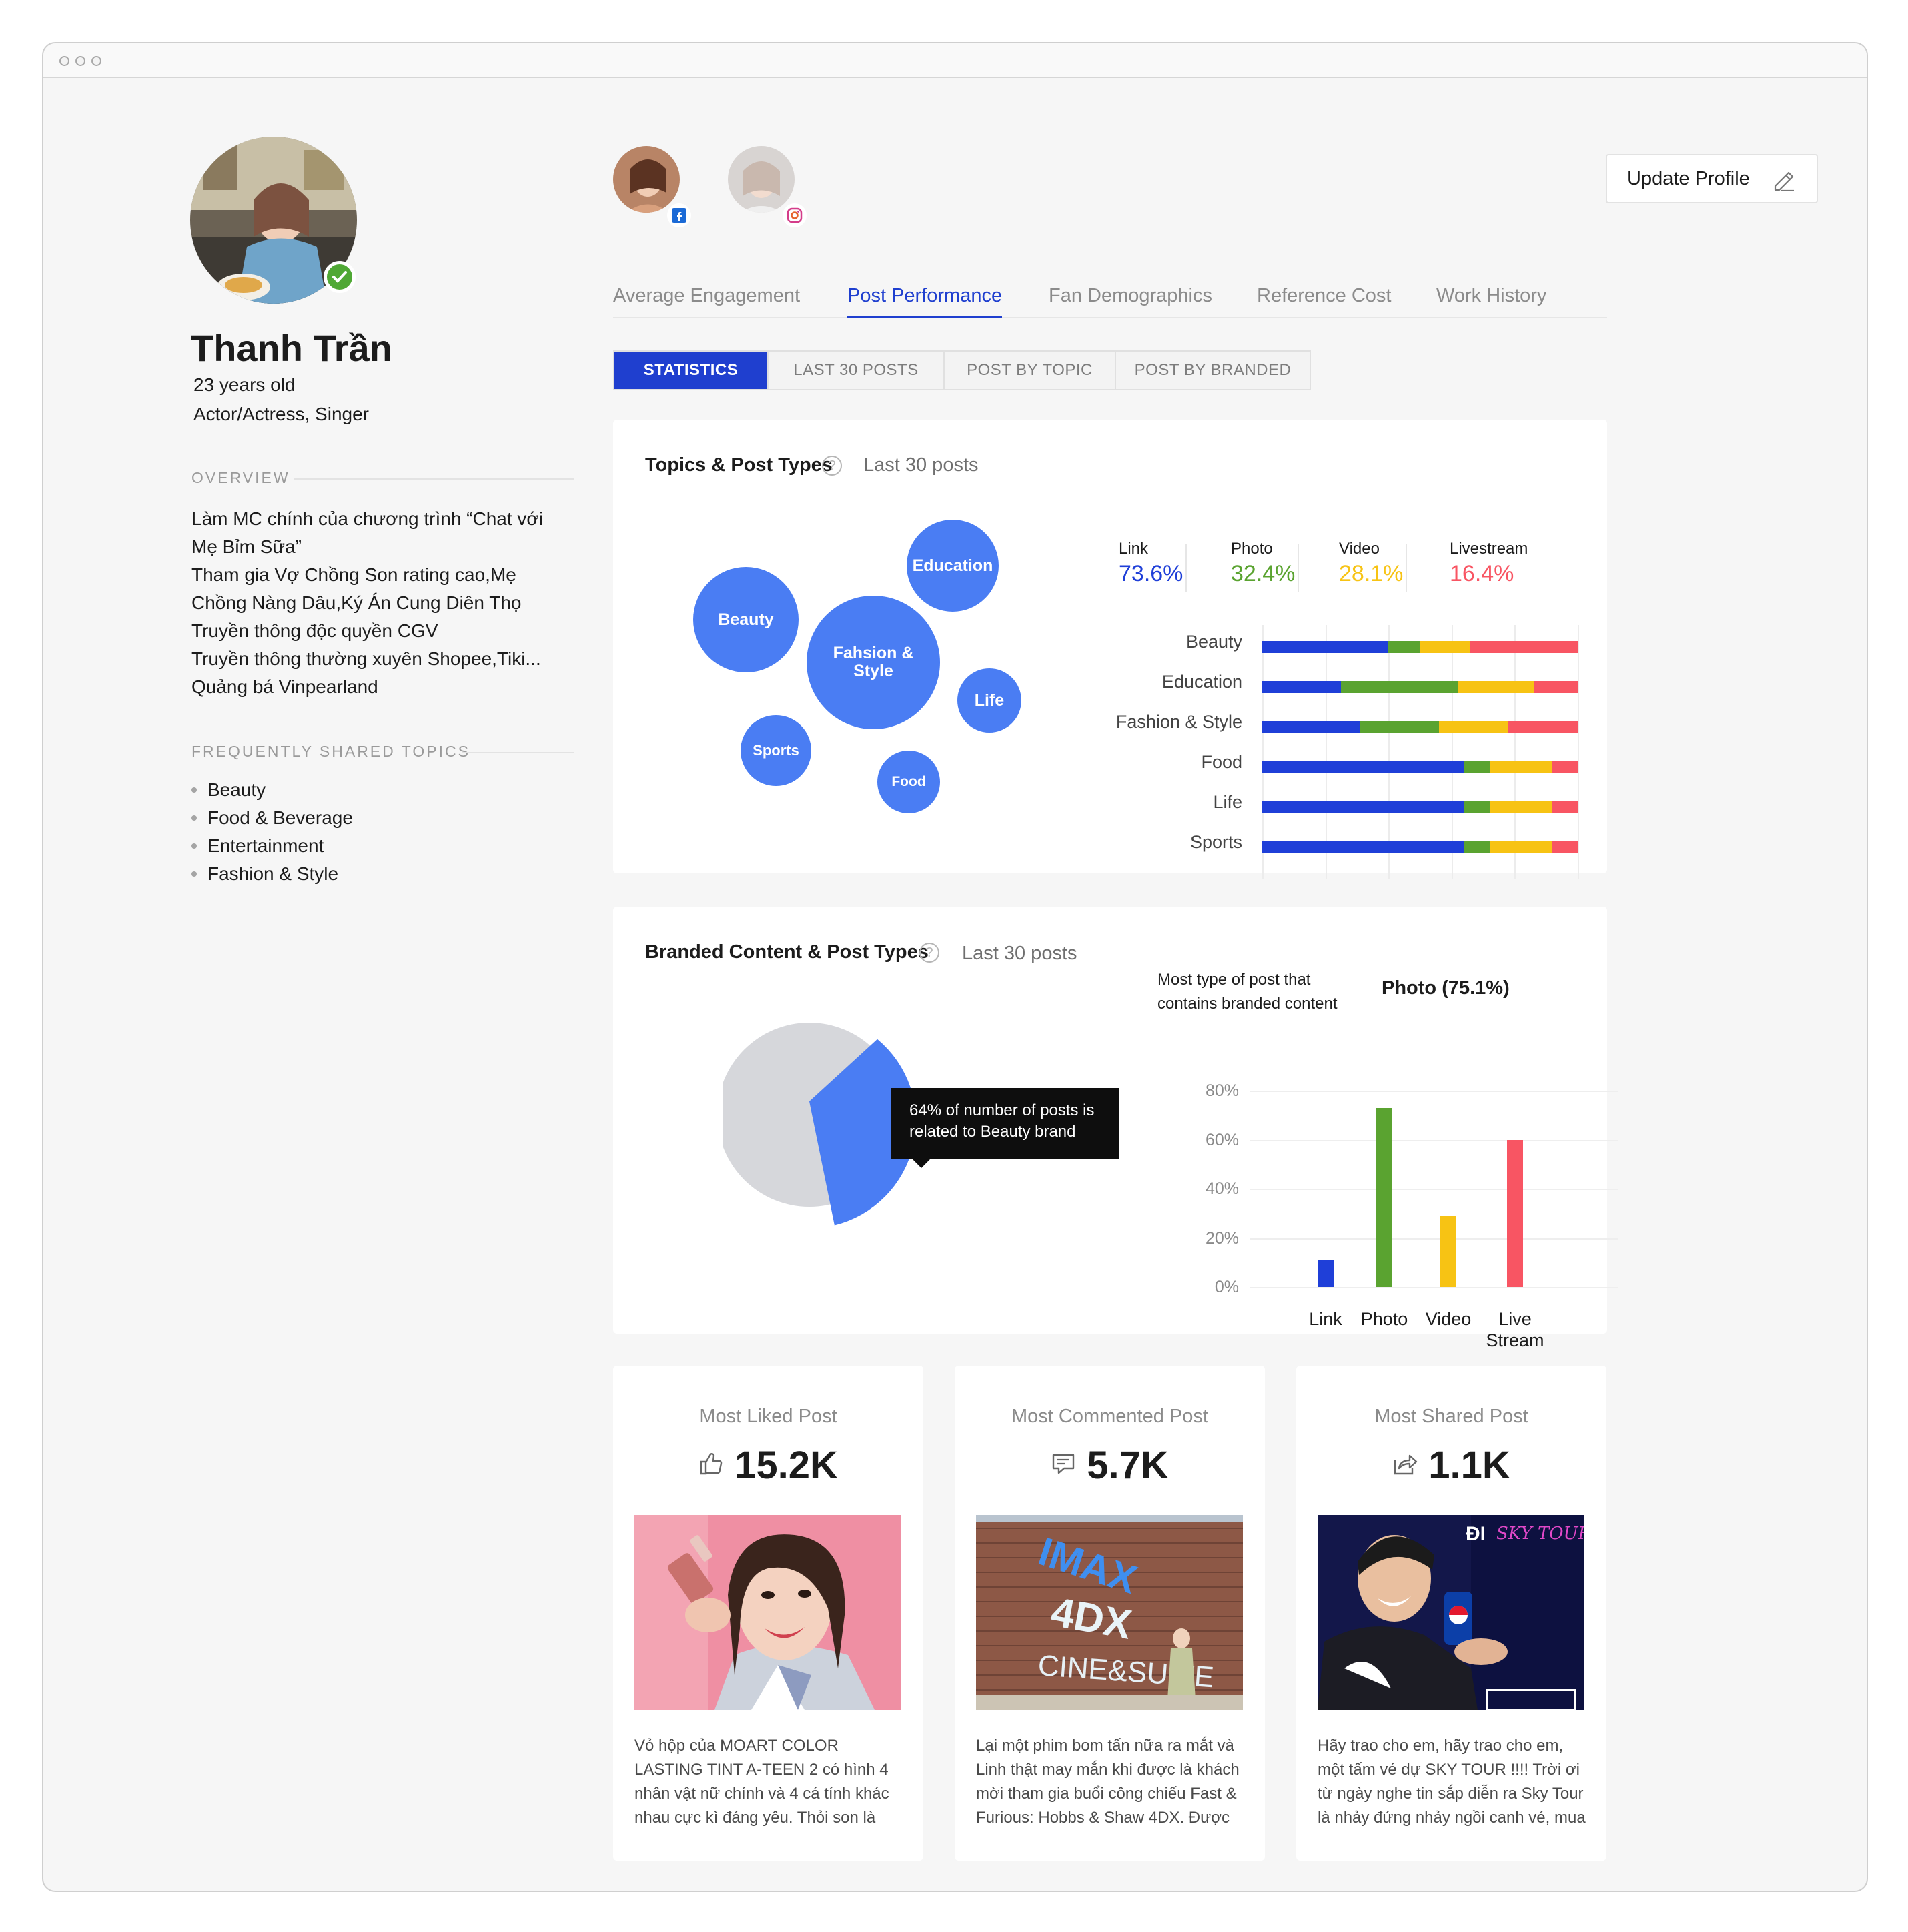  Describe the element at coordinates (1213, 371) in the screenshot. I see `subtab-post-by-branded: POST BY BRANDED` at that location.